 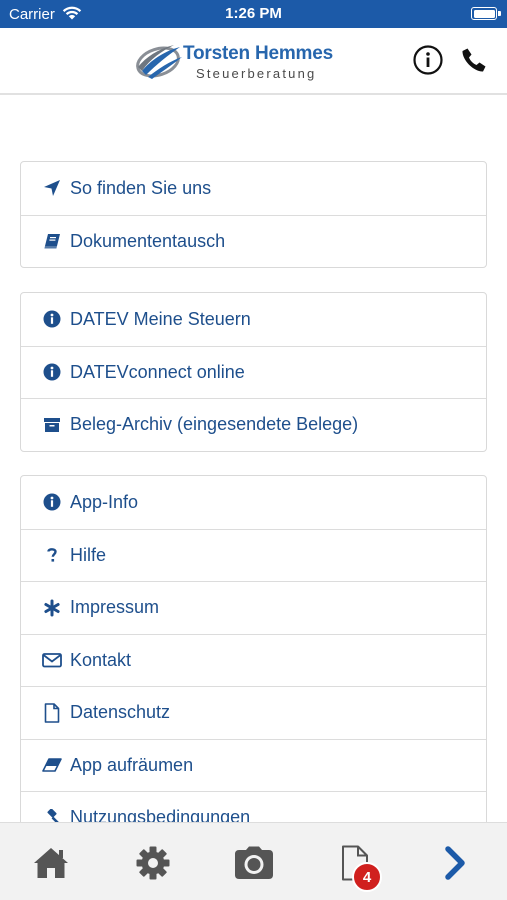 I want to click on phone-button, so click(x=474, y=60).